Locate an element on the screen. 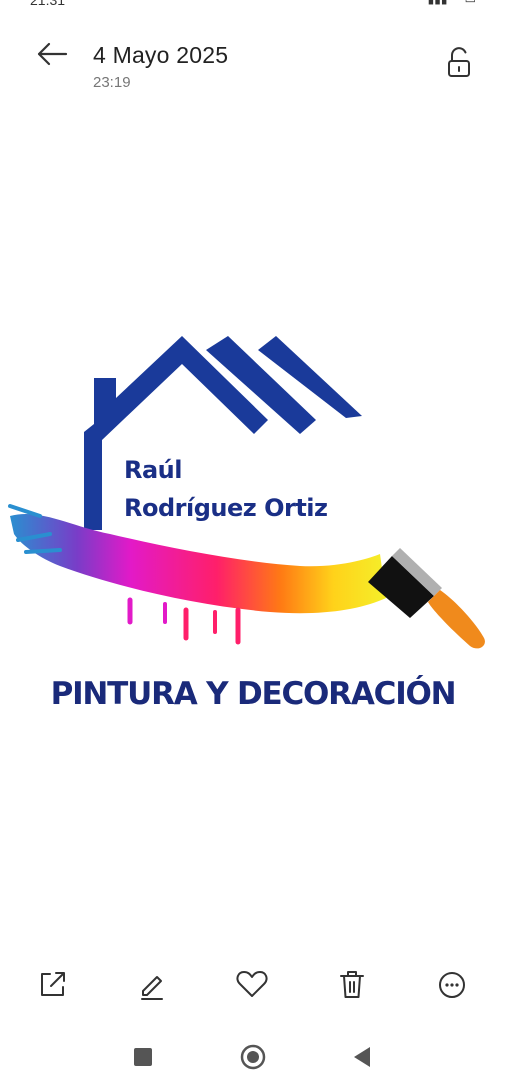 This screenshot has height=1080, width=506. recents-button is located at coordinates (143, 1057).